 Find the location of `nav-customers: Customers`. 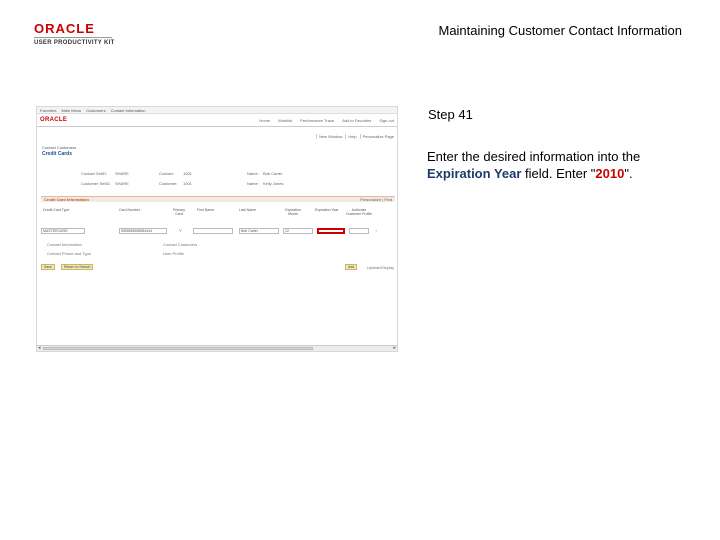

nav-customers: Customers is located at coordinates (95, 110).